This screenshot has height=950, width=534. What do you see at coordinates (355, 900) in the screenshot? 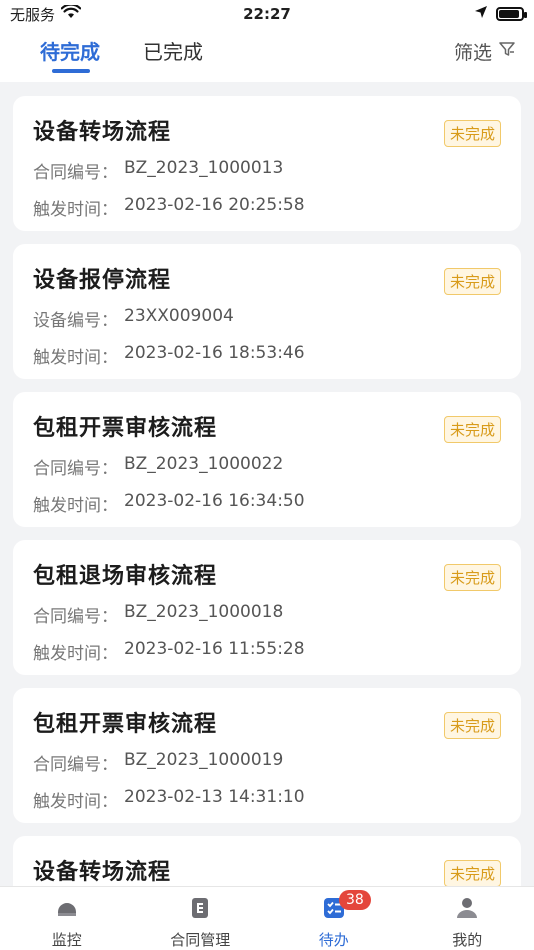
I see `todo-count-badge: 38` at bounding box center [355, 900].